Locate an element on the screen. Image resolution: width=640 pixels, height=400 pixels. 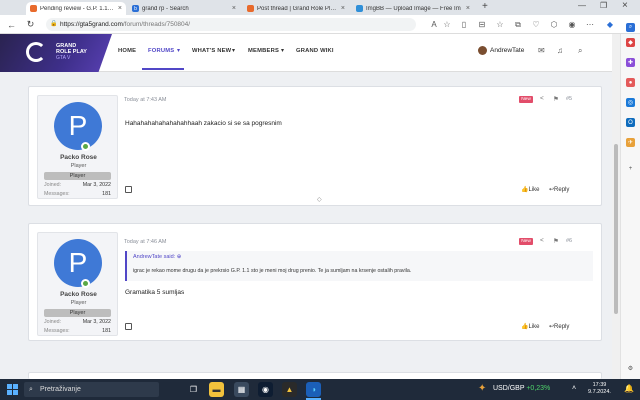
maximize-icon: ❐ is located at coordinates (603, 5).